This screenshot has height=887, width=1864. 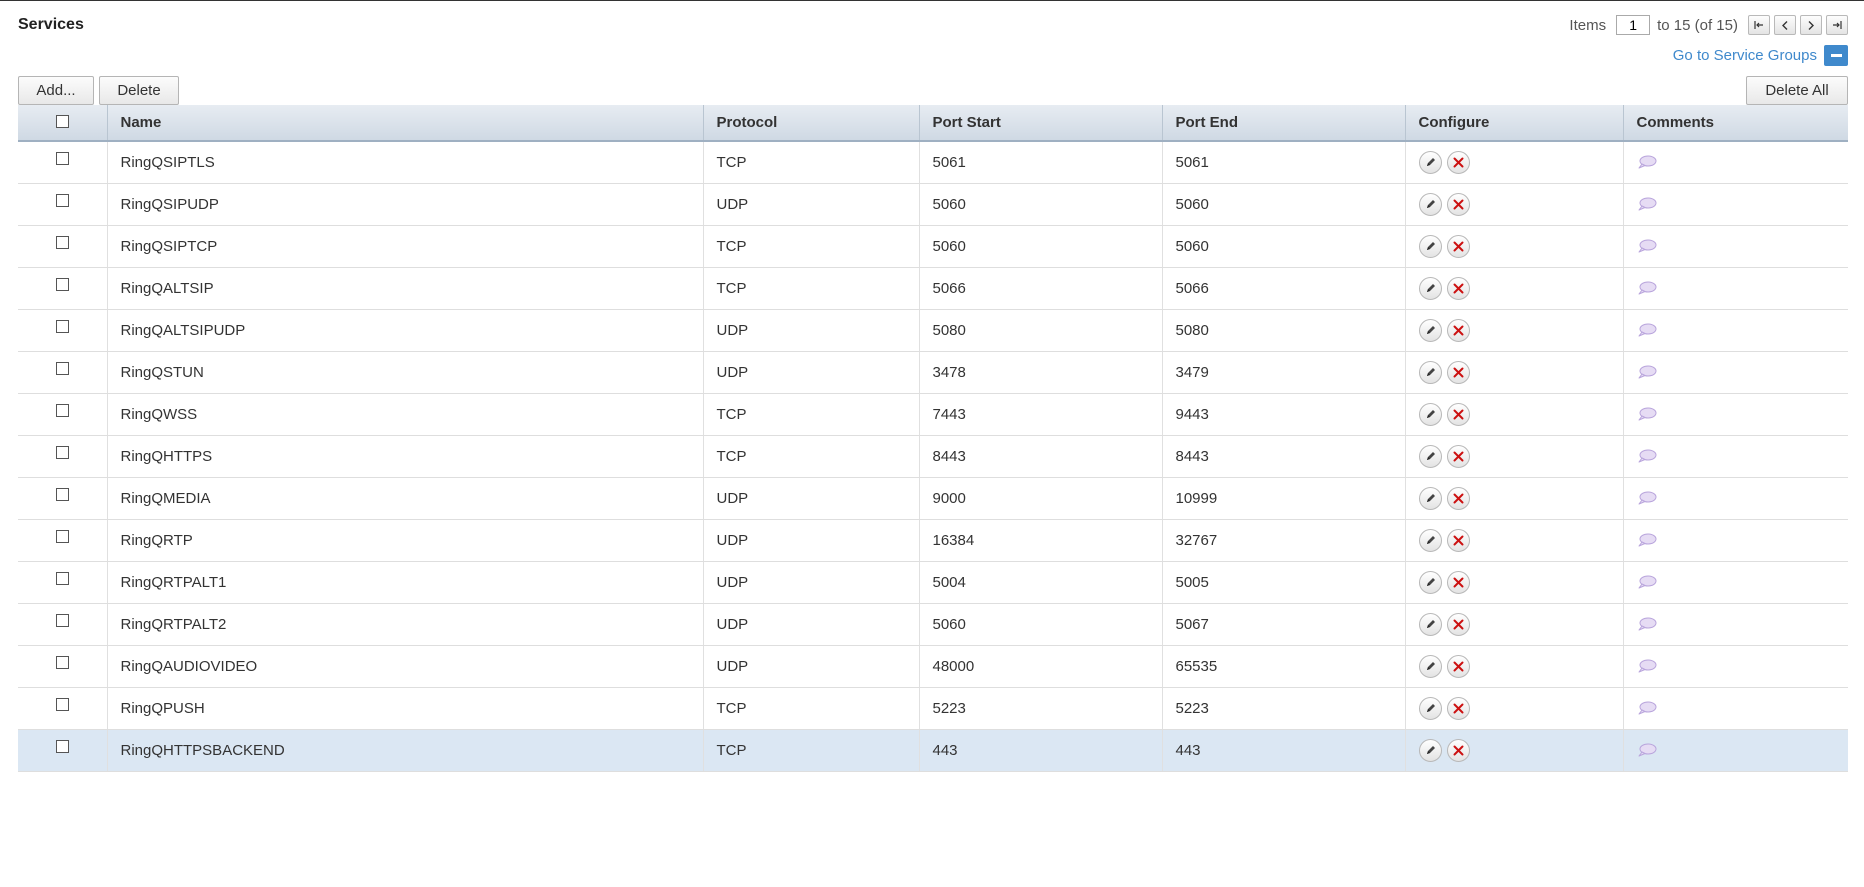 I want to click on select-all-checkbox, so click(x=62, y=121).